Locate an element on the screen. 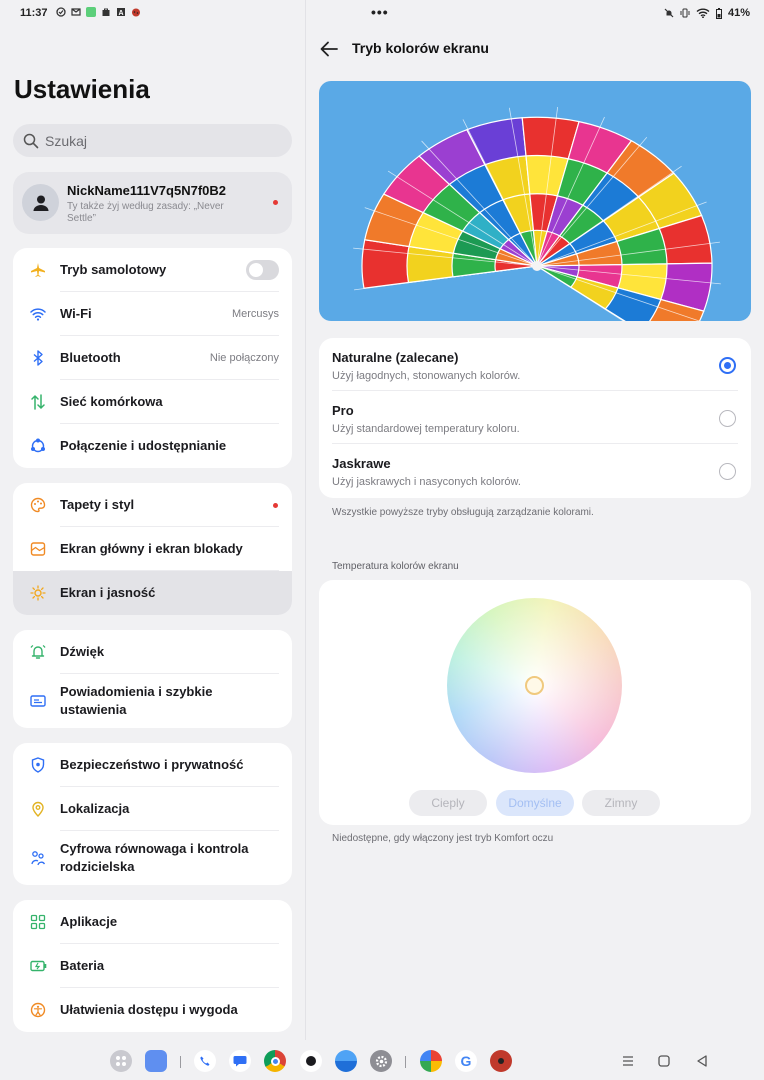  setting-accessibility: Ułatwienia dostępu i wygoda is located at coordinates (152, 1010).